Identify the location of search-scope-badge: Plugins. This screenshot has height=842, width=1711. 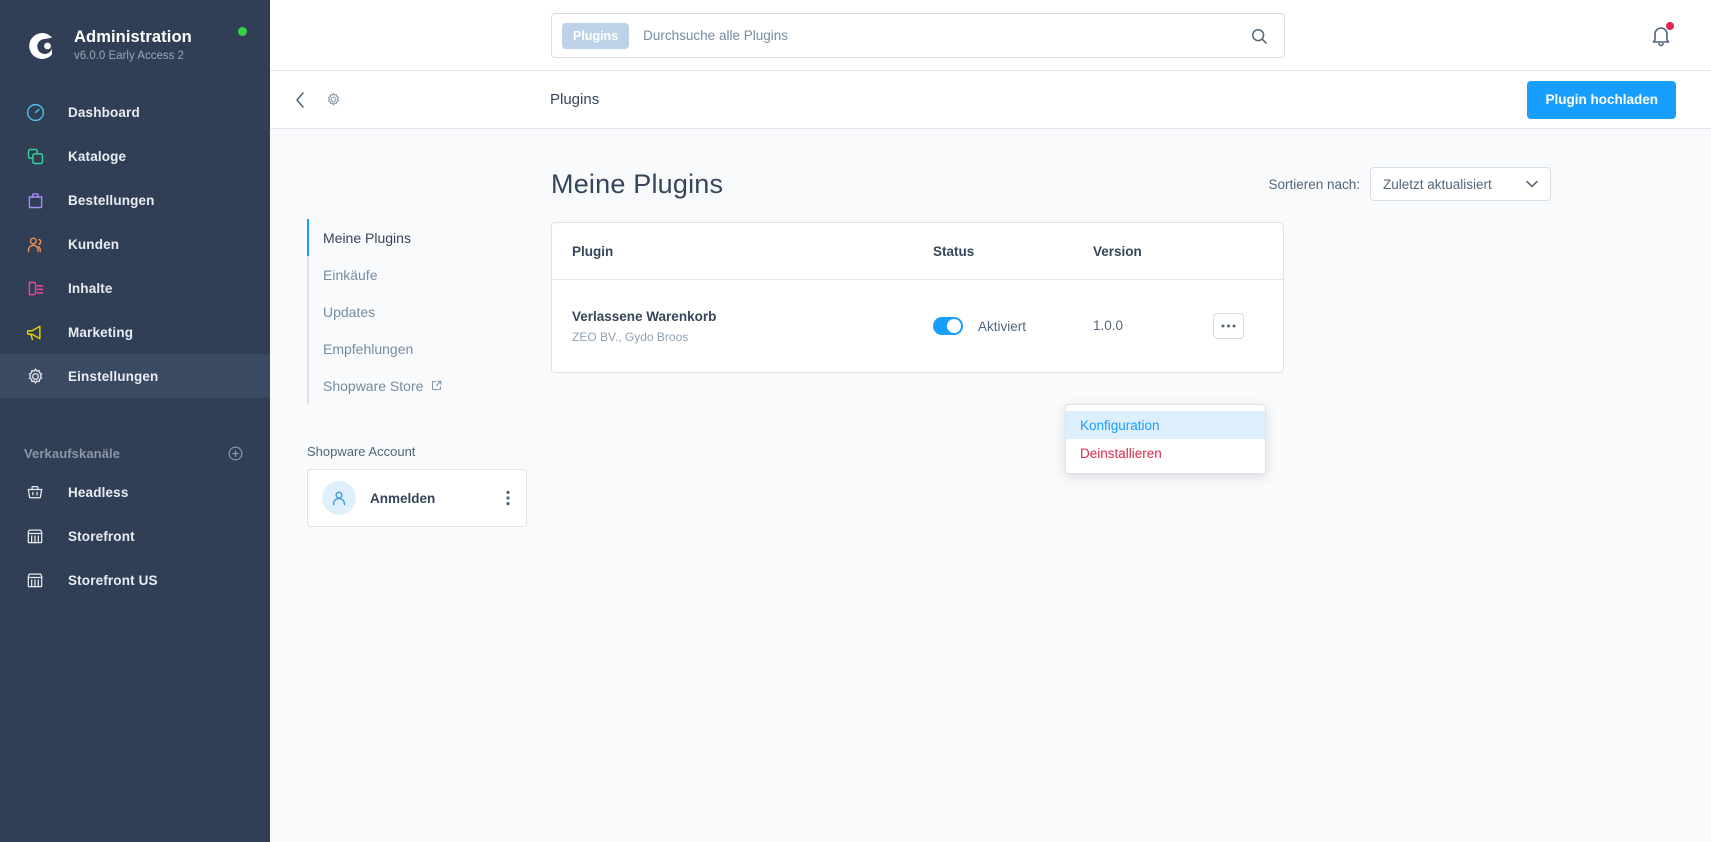
(596, 35).